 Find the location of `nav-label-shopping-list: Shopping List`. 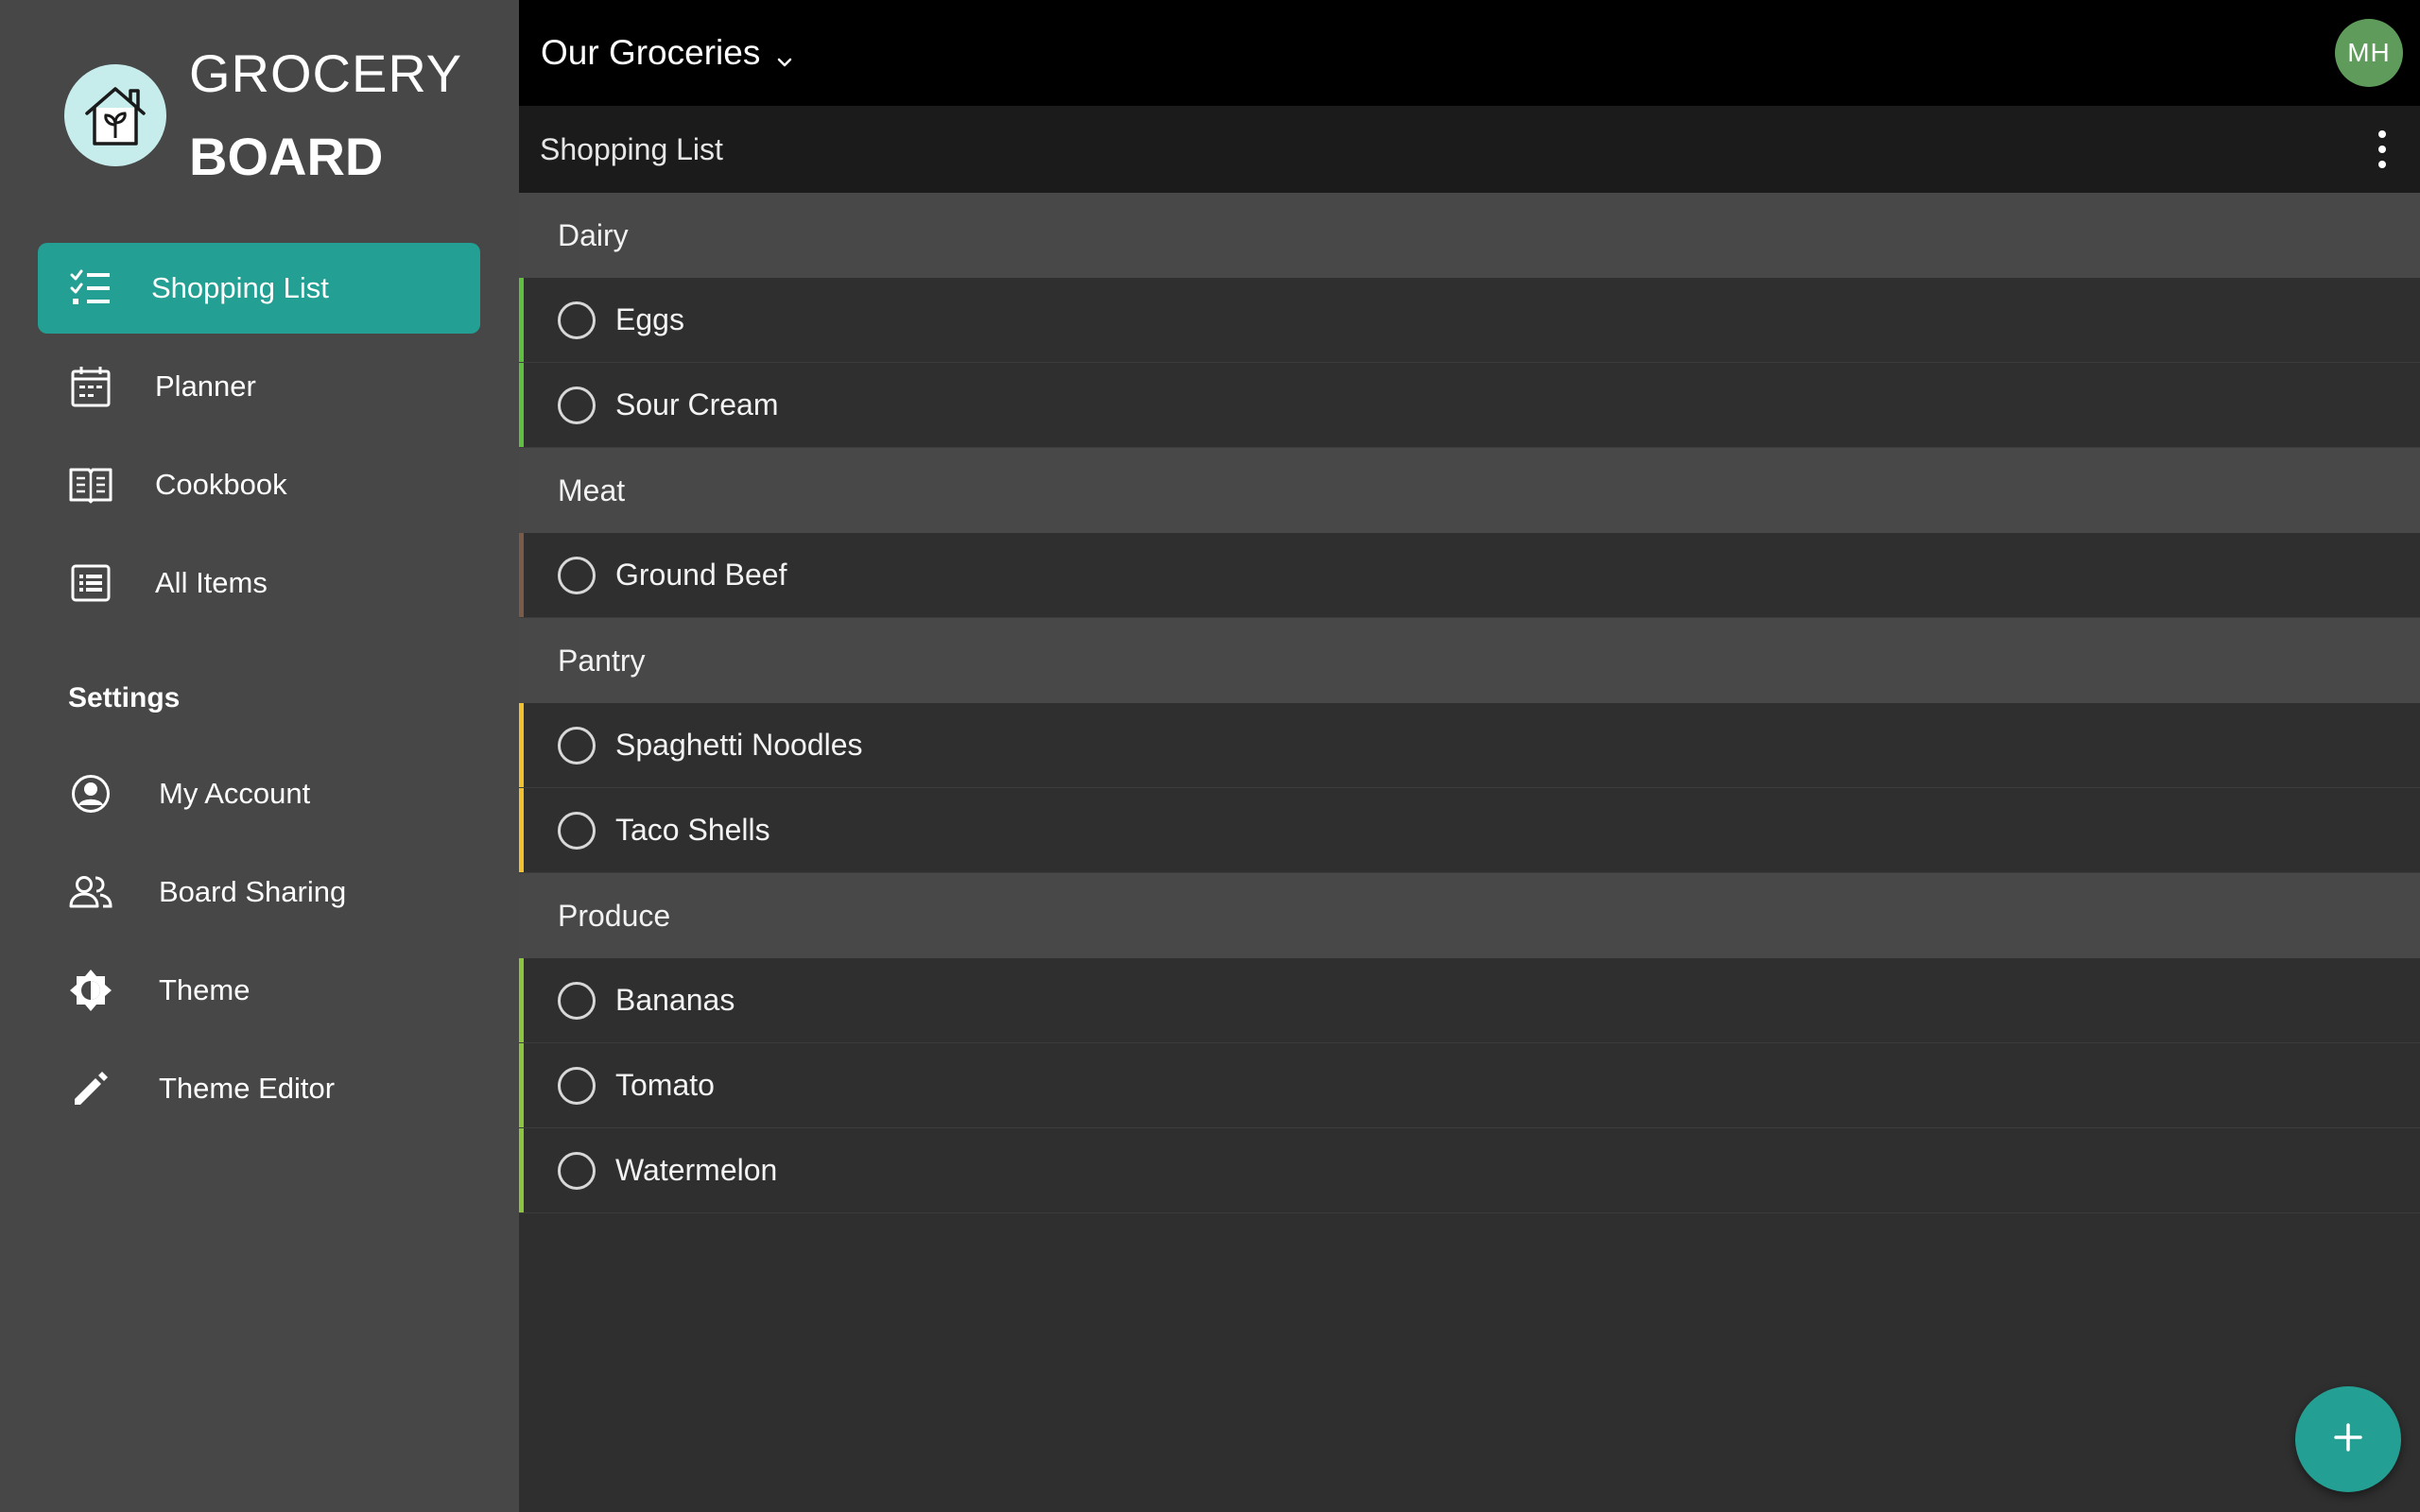

nav-label-shopping-list: Shopping List is located at coordinates (240, 288).